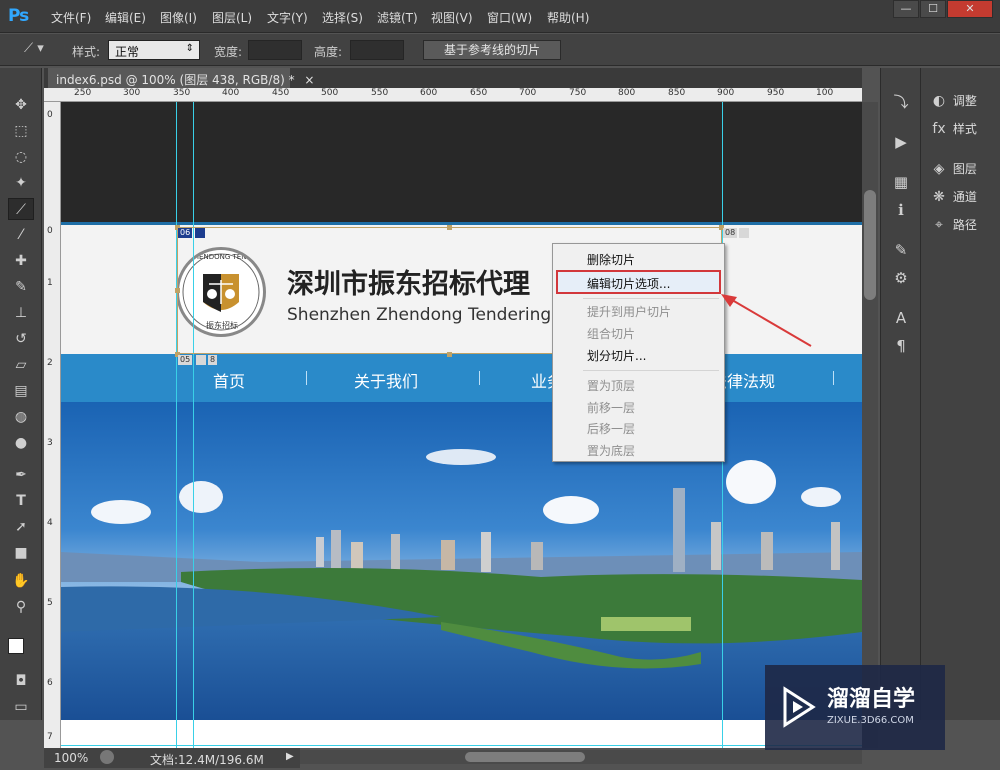 The image size is (1000, 770). Describe the element at coordinates (611, 385) in the screenshot. I see `menu-bring-to-front: 置为顶层` at that location.